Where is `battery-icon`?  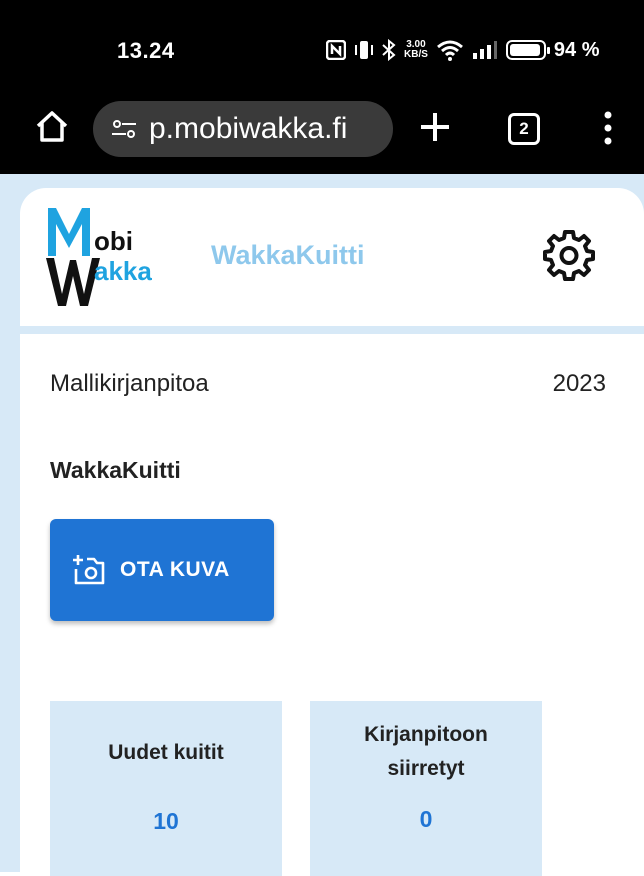
battery-icon is located at coordinates (527, 50).